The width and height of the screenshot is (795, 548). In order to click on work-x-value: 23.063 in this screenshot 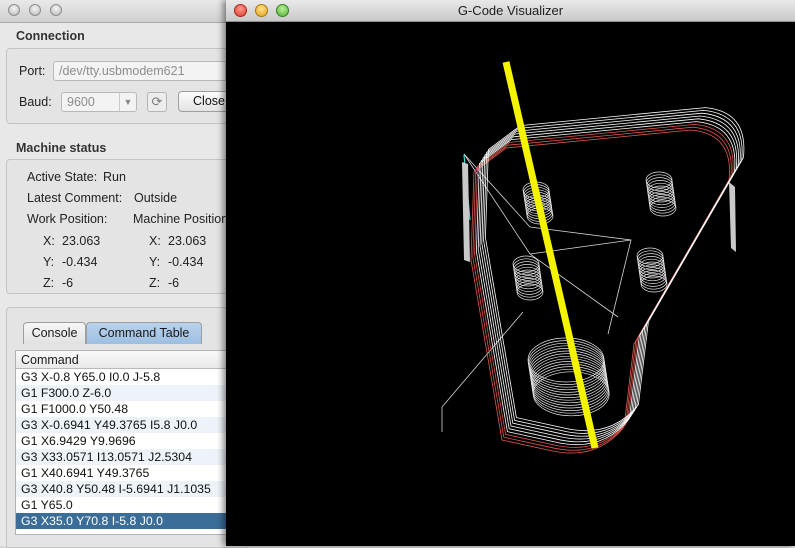, I will do `click(81, 241)`.